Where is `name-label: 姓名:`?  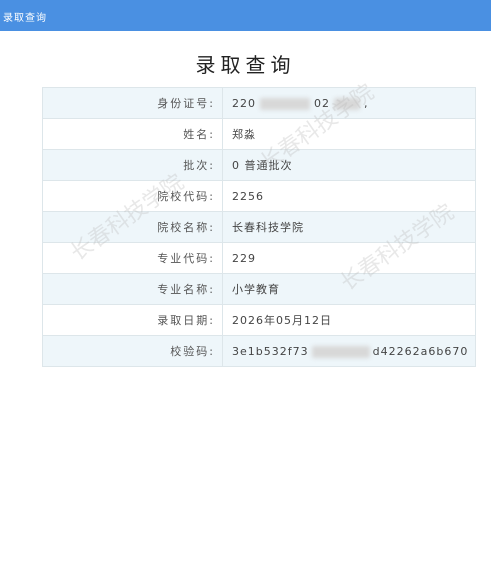 name-label: 姓名: is located at coordinates (132, 134).